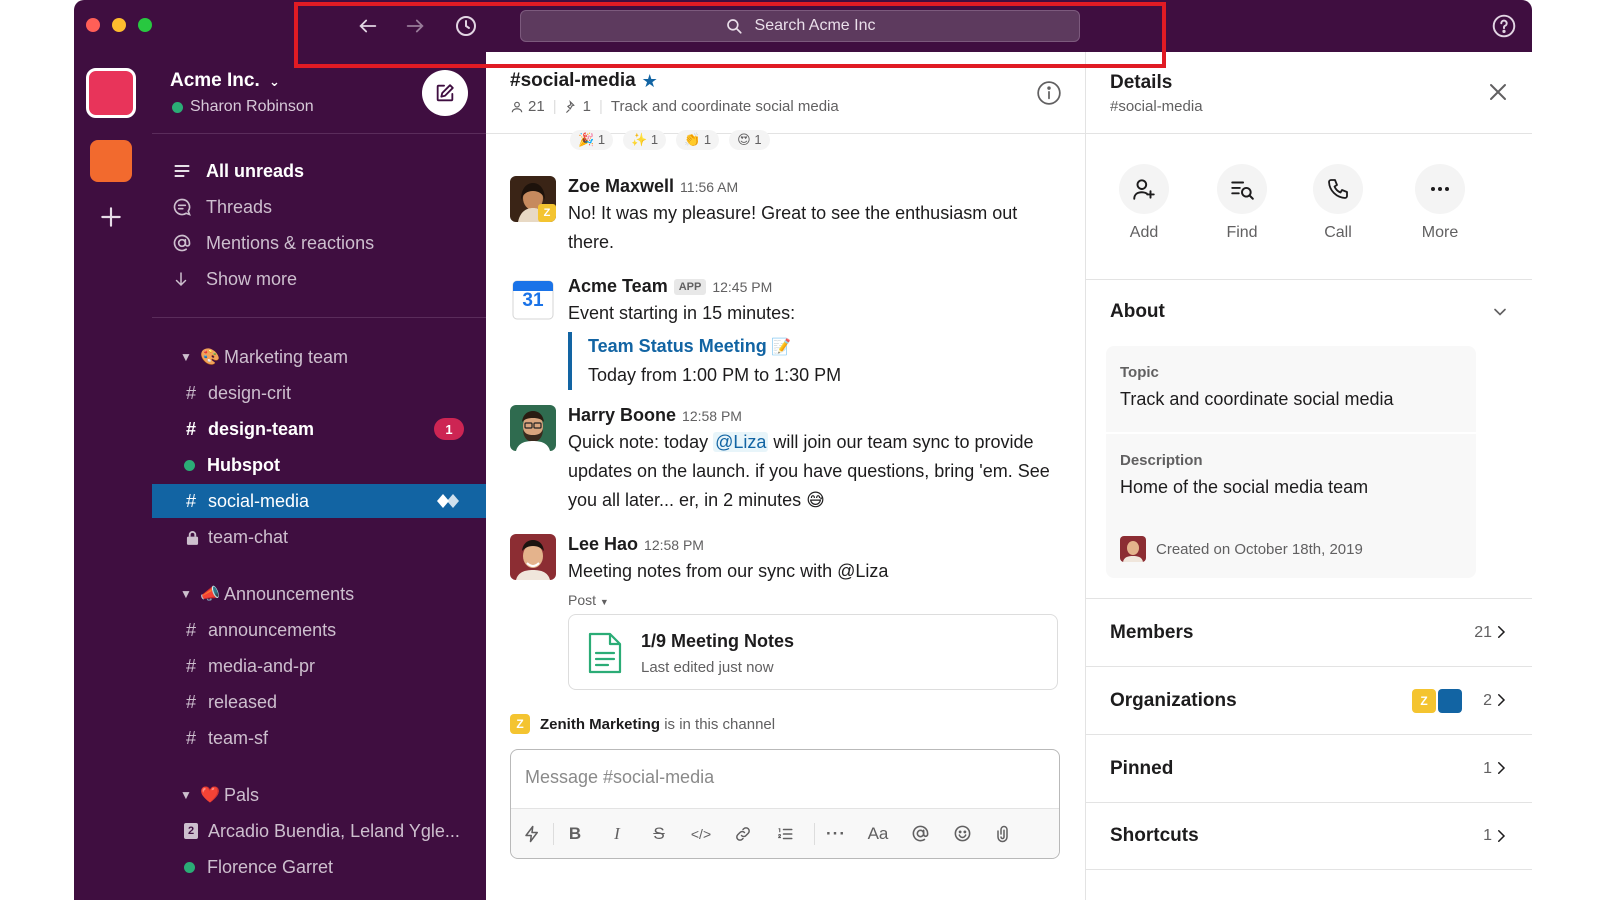 This screenshot has width=1600, height=900. I want to click on row-label: Pinned, so click(1142, 768).